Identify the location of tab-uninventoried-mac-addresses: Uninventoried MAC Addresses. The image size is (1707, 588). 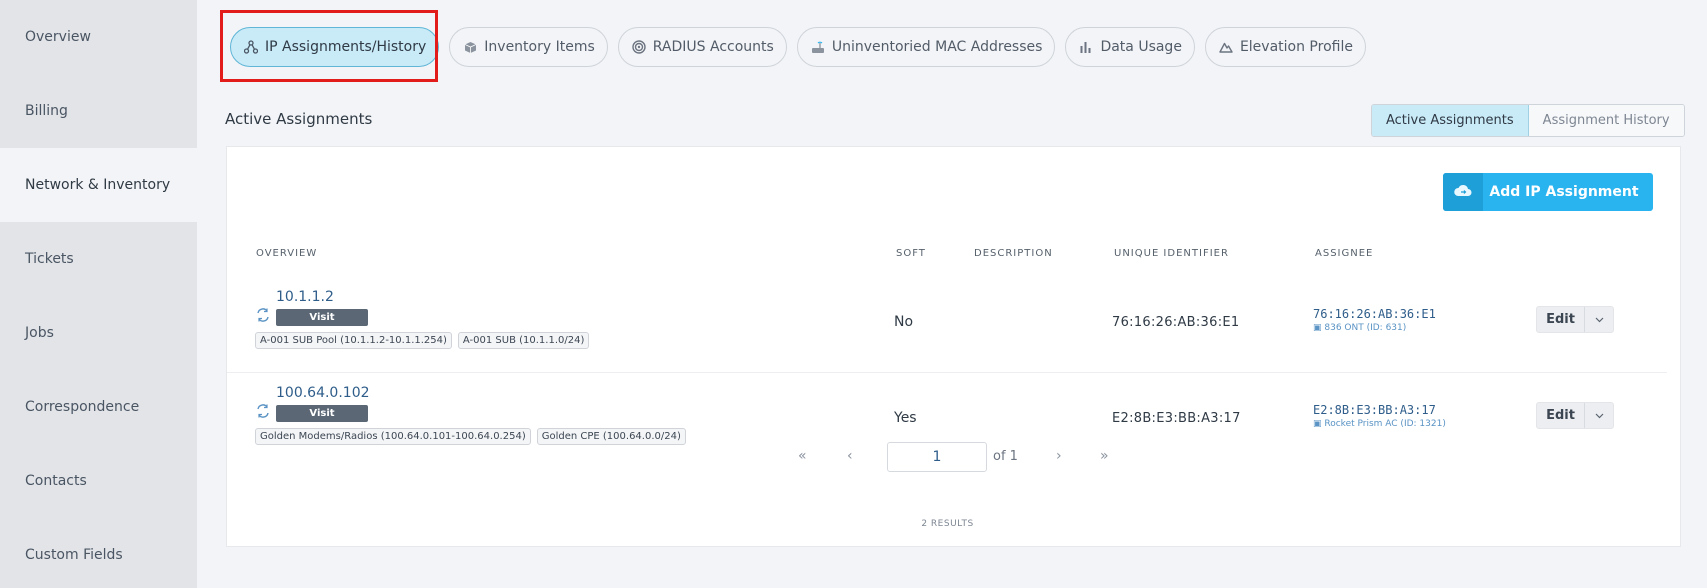
(926, 47).